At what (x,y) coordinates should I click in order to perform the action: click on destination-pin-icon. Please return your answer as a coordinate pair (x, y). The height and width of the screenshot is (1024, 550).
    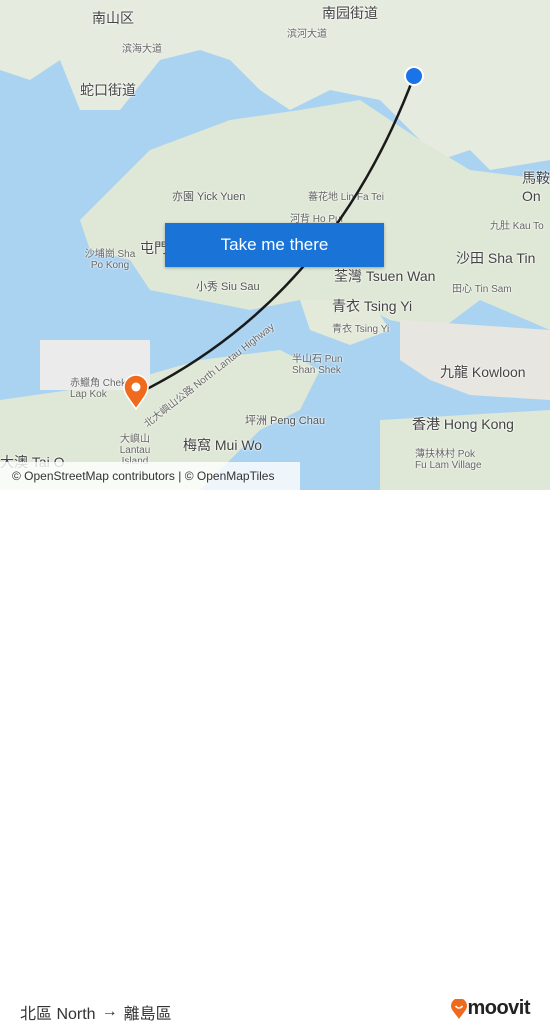
    Looking at the image, I should click on (136, 392).